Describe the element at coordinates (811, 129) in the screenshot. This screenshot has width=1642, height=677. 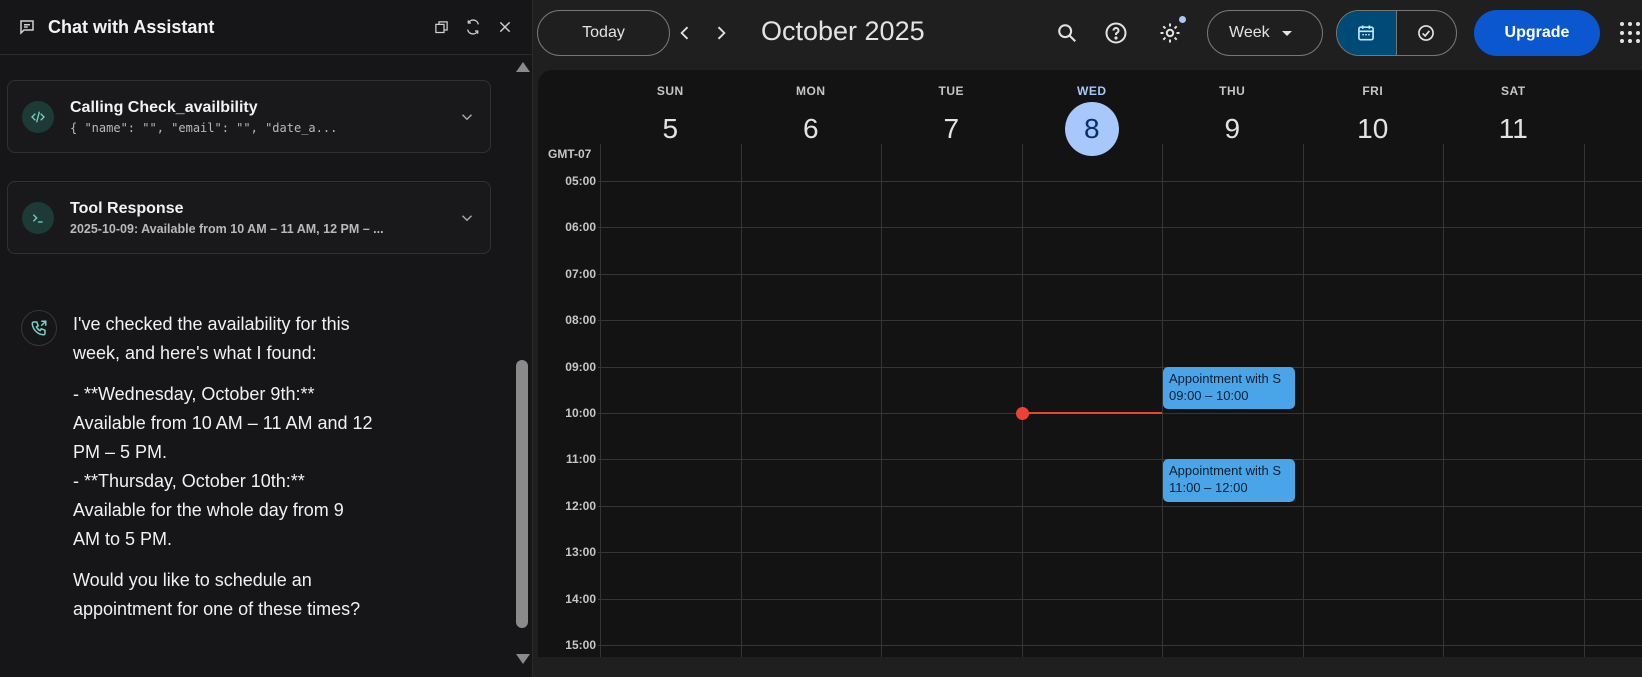
I see `day-number: 6` at that location.